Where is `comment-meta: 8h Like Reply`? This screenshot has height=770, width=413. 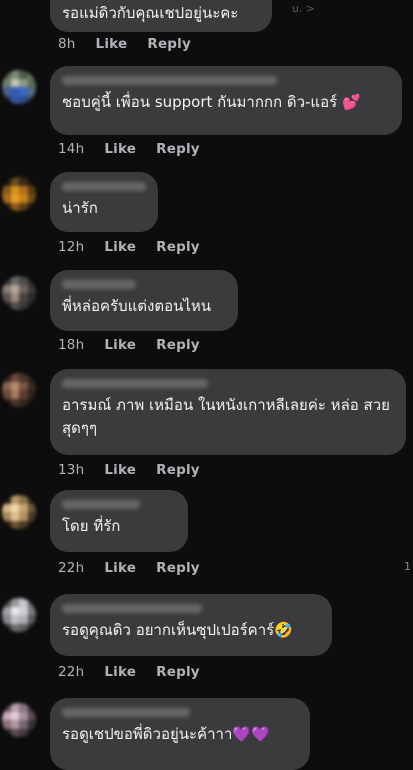 comment-meta: 8h Like Reply is located at coordinates (124, 44).